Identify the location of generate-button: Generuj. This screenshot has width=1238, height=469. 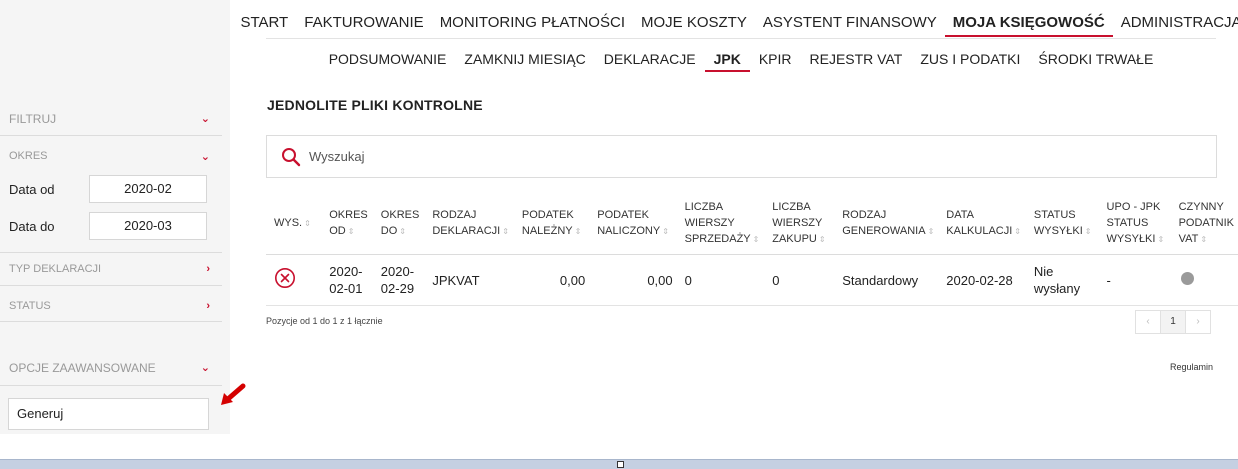
(108, 414).